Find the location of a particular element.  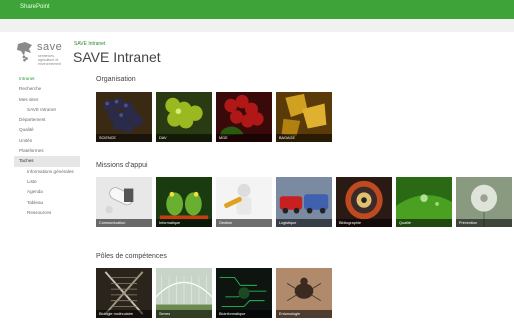

nav-item: Unités is located at coordinates (47, 141).